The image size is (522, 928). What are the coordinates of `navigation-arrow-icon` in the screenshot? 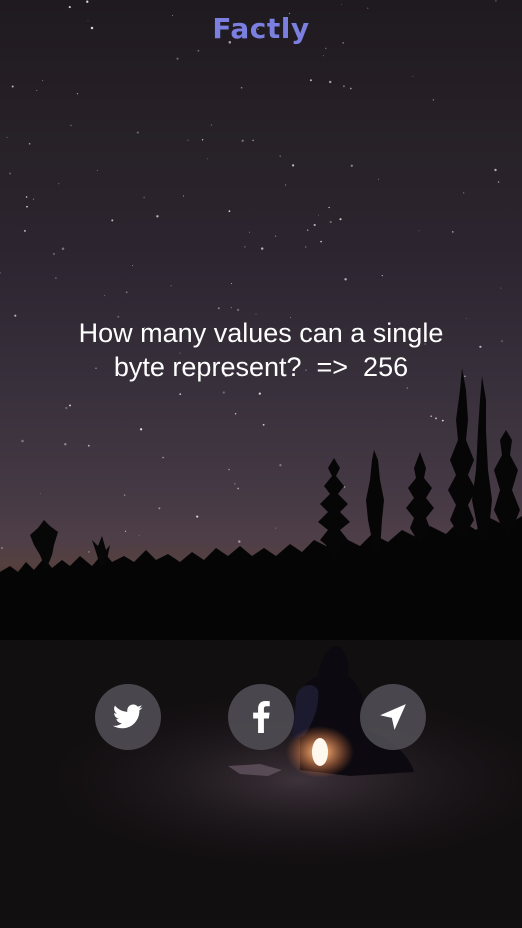 It's located at (393, 717).